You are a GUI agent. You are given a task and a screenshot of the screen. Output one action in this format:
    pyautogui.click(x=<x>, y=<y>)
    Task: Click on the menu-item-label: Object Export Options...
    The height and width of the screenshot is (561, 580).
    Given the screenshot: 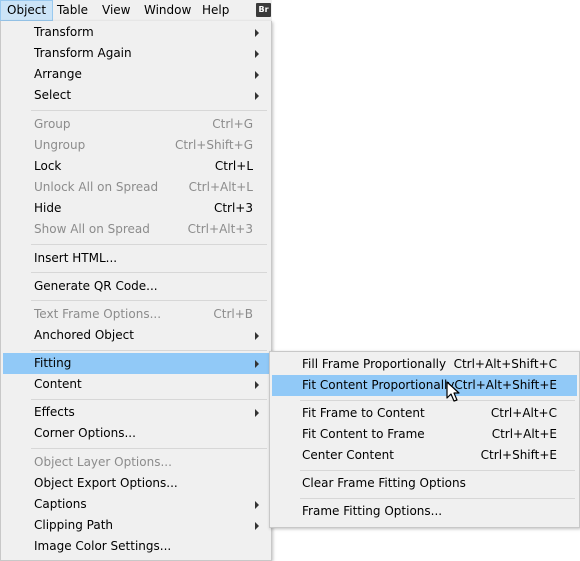 What is the action you would take?
    pyautogui.click(x=106, y=483)
    